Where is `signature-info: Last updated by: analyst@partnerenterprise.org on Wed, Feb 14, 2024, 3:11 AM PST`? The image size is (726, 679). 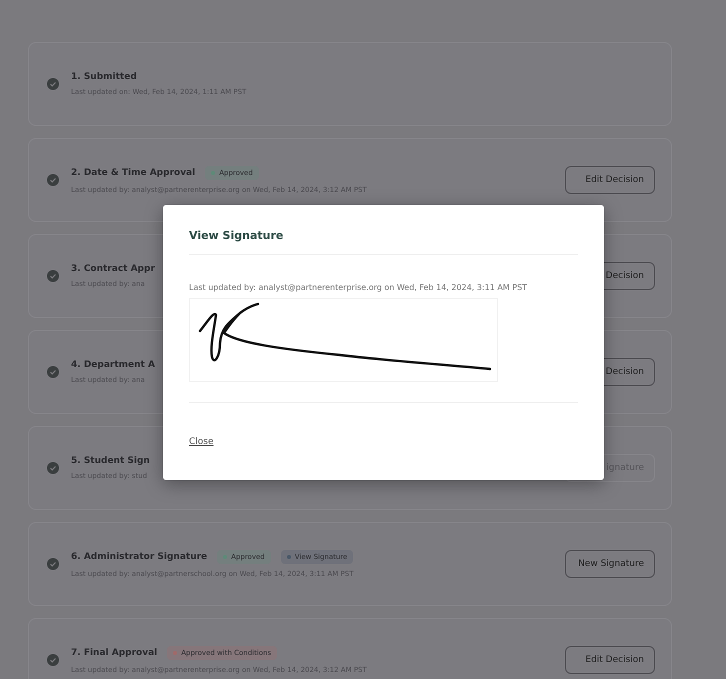 signature-info: Last updated by: analyst@partnerenterprise.org on Wed, Feb 14, 2024, 3:11 AM PST is located at coordinates (358, 287).